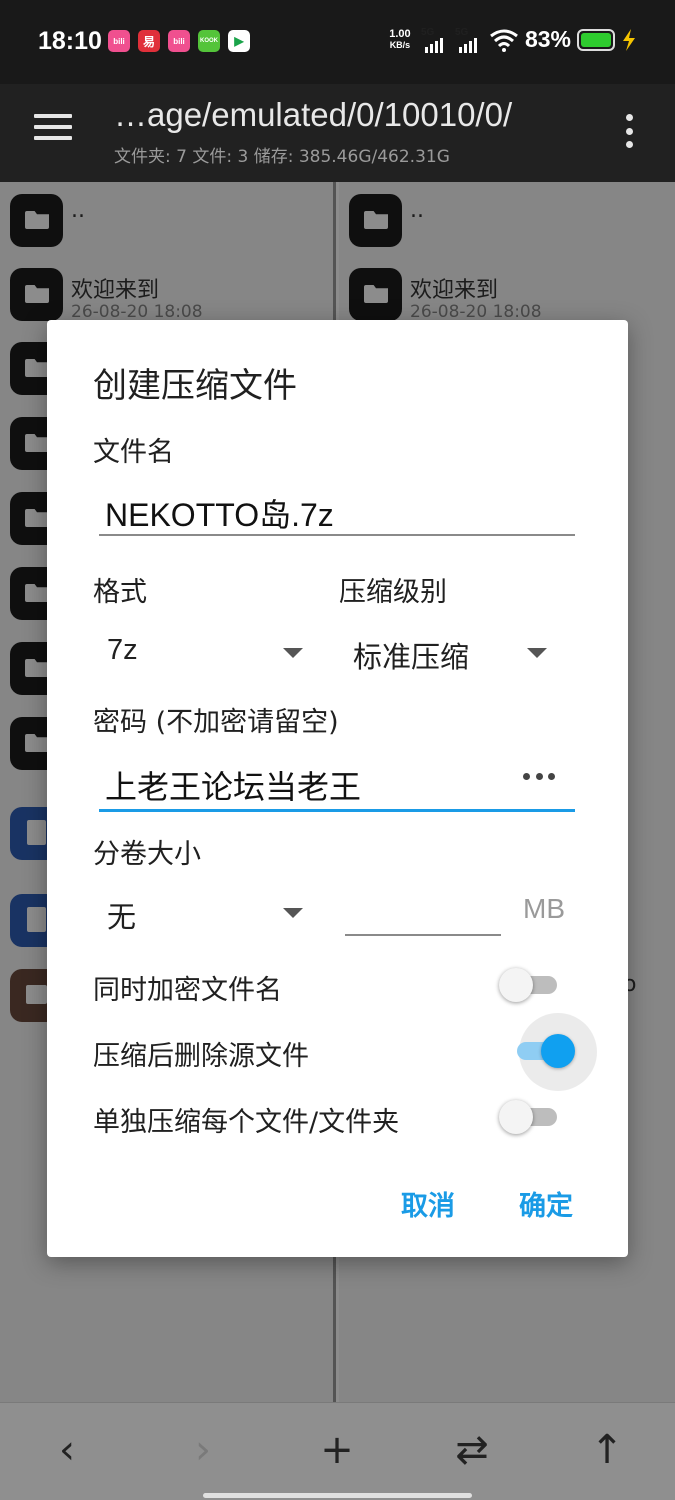 This screenshot has width=675, height=1500. I want to click on network-speed-value: 1.00, so click(400, 33).